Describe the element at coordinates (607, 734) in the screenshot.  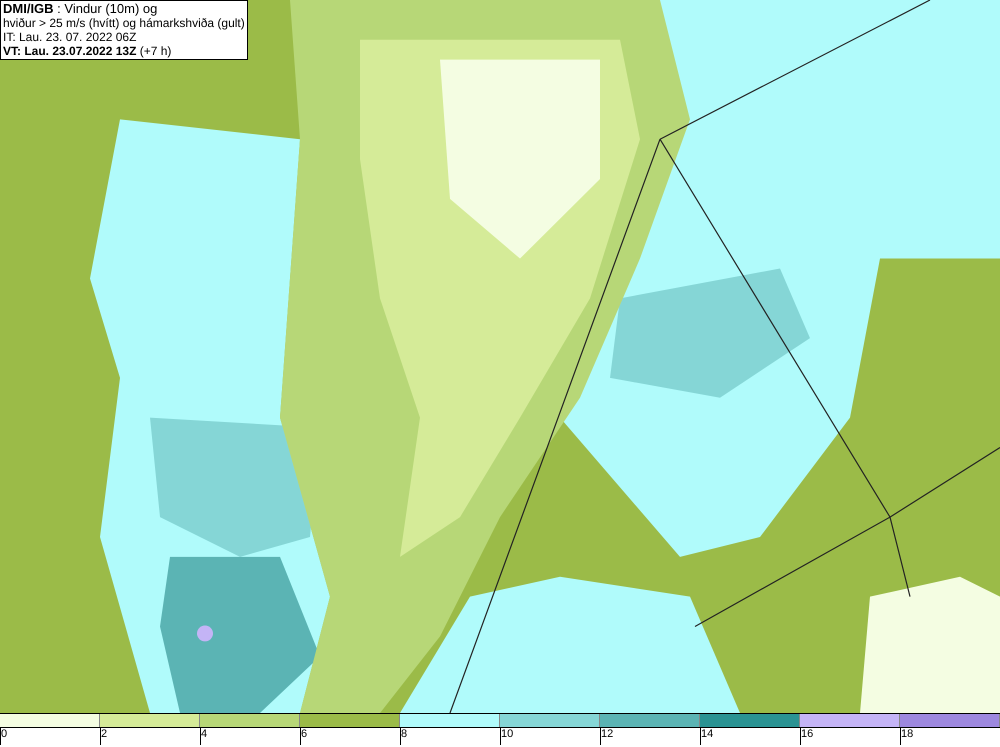
I see `legend-label: 12` at that location.